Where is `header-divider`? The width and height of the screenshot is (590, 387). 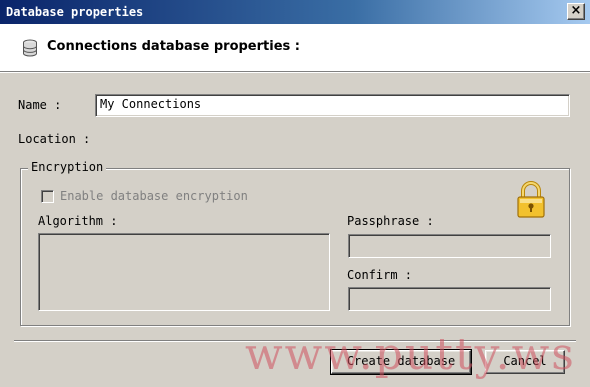
header-divider is located at coordinates (295, 72).